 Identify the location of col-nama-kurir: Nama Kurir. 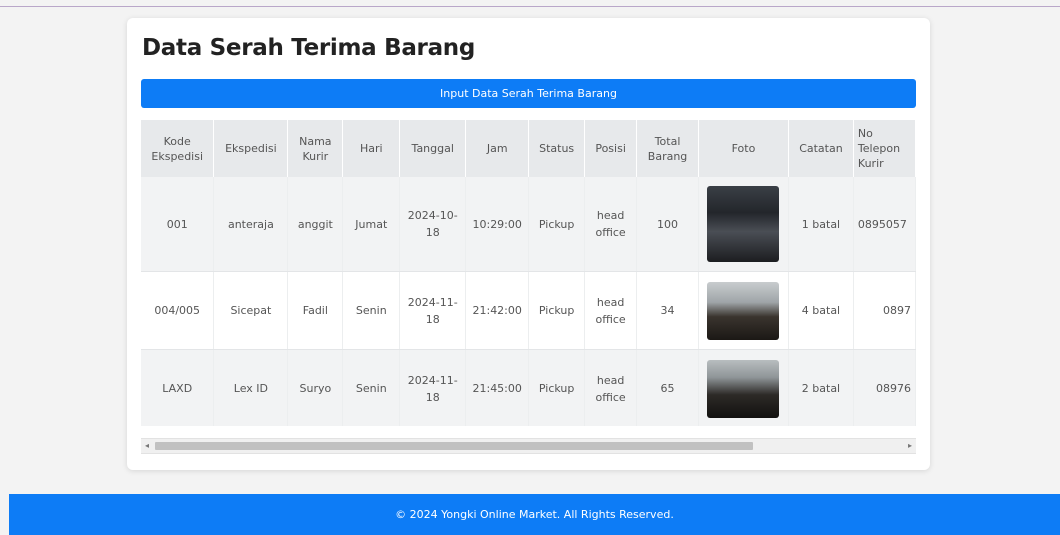
(315, 148).